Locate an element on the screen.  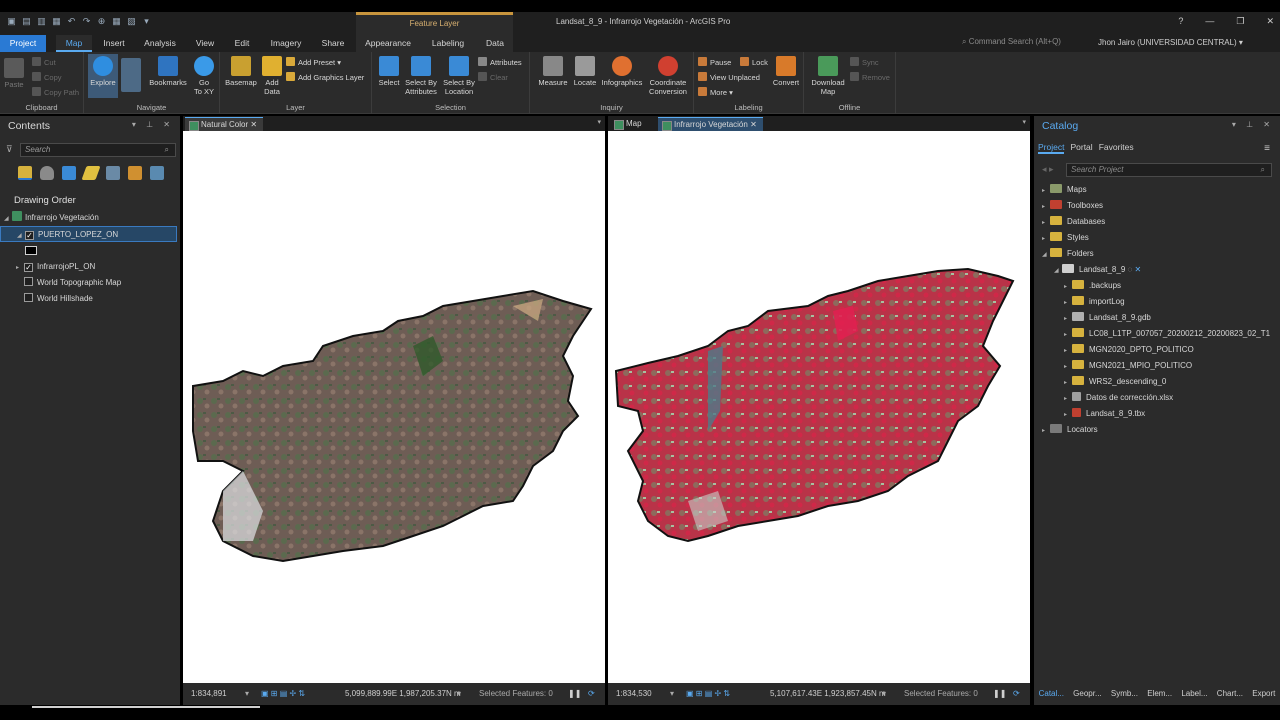
contents-search-input: Search ⌕ is located at coordinates (98, 150).